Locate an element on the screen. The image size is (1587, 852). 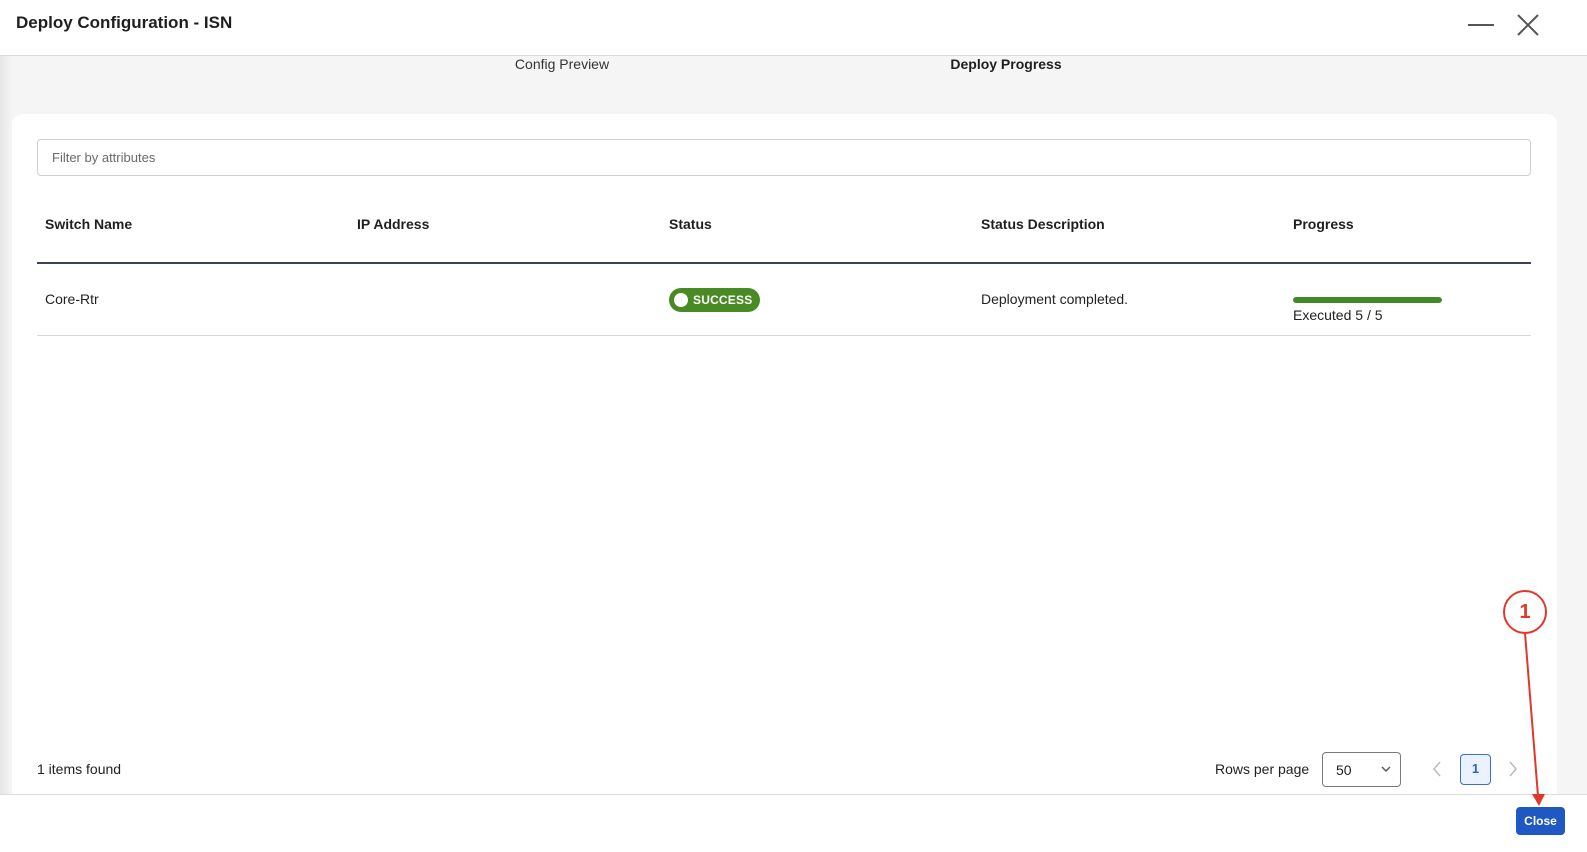
minimize-icon is located at coordinates (1481, 25).